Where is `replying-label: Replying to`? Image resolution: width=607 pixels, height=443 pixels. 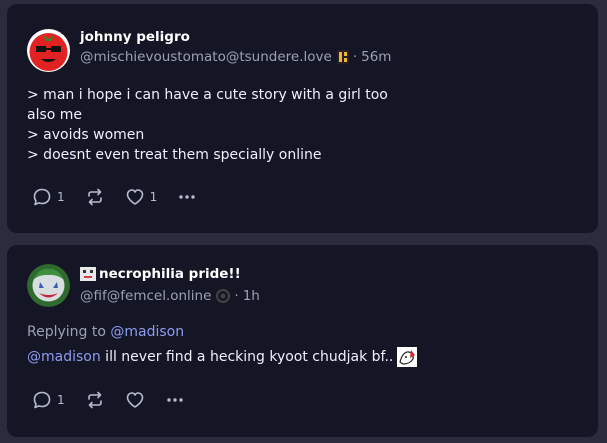 replying-label: Replying to is located at coordinates (66, 332).